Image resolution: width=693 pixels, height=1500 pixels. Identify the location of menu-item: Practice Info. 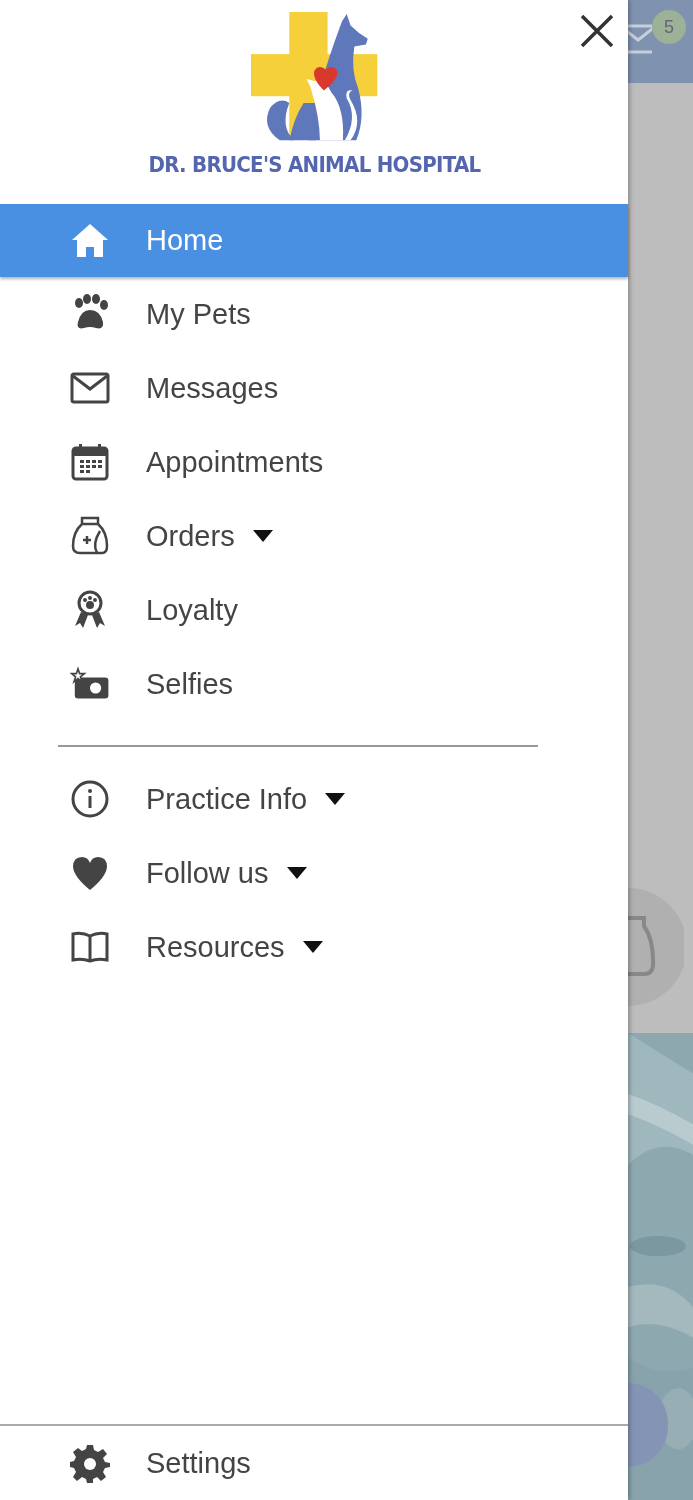
(314, 799).